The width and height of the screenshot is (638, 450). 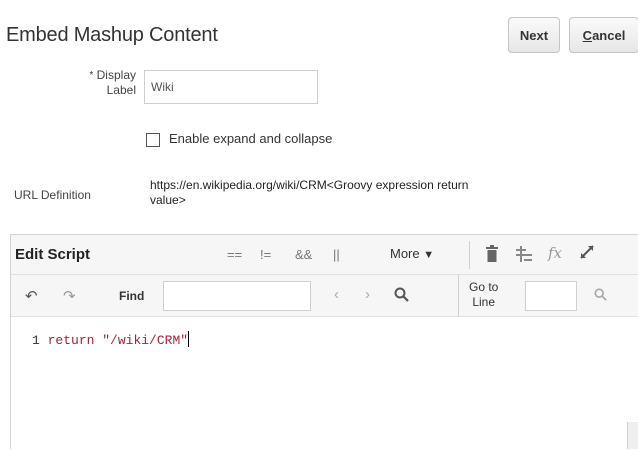 I want to click on text-caret, so click(x=189, y=339).